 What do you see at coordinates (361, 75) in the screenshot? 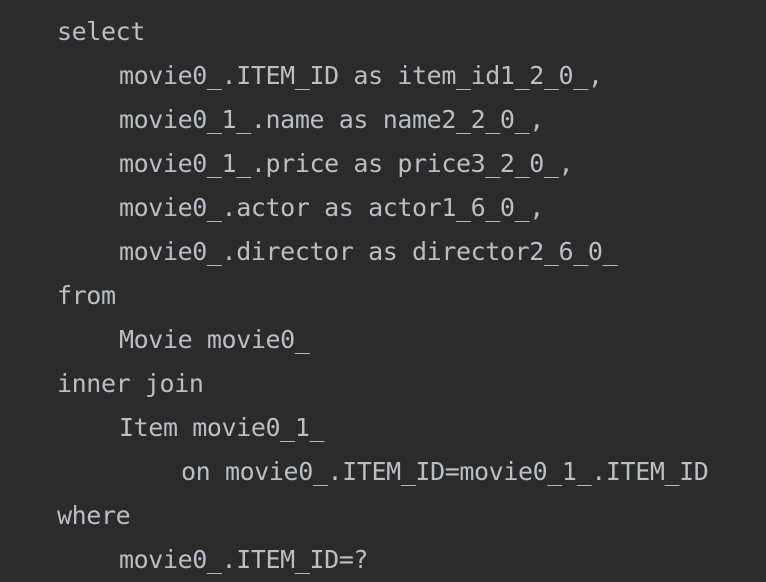
I see `code-line-item-id: movie0_.ITEM_ID as item_id1_2_0_,` at bounding box center [361, 75].